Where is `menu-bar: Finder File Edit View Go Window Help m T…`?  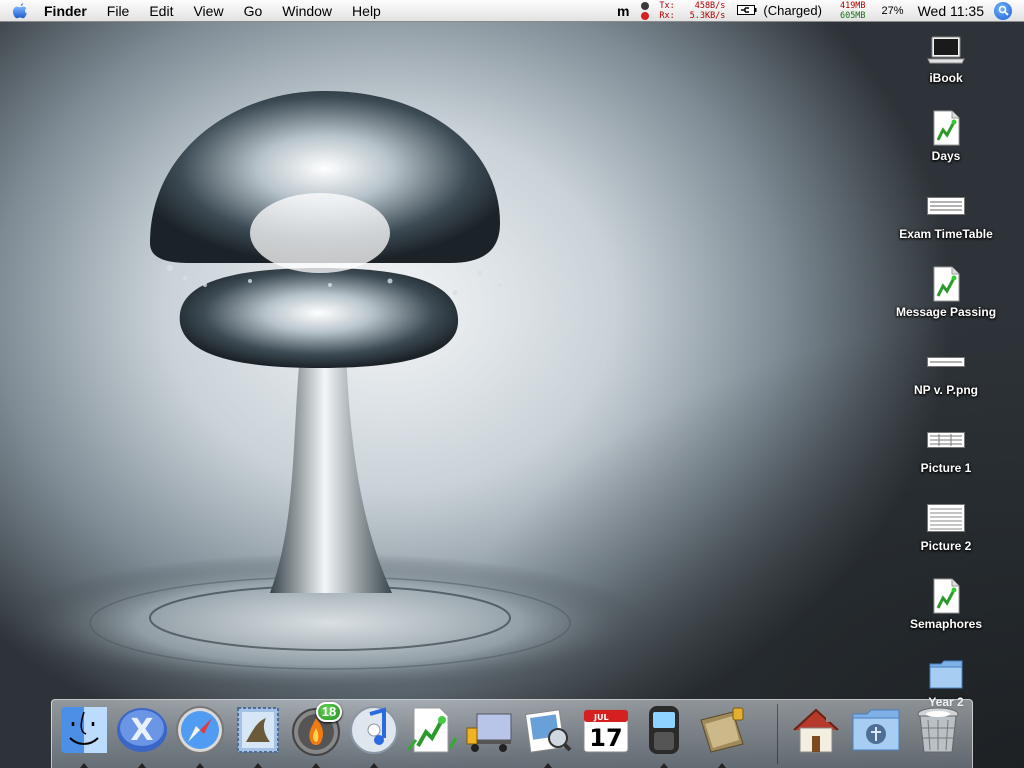
menu-bar: Finder File Edit View Go Window Help m T… is located at coordinates (512, 11).